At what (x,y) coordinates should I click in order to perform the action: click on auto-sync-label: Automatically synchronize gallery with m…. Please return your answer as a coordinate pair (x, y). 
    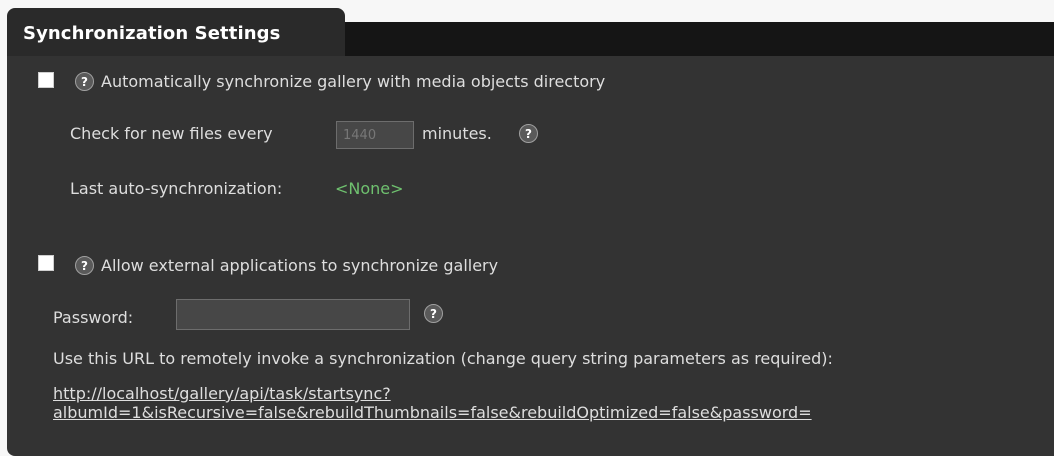
    Looking at the image, I should click on (353, 81).